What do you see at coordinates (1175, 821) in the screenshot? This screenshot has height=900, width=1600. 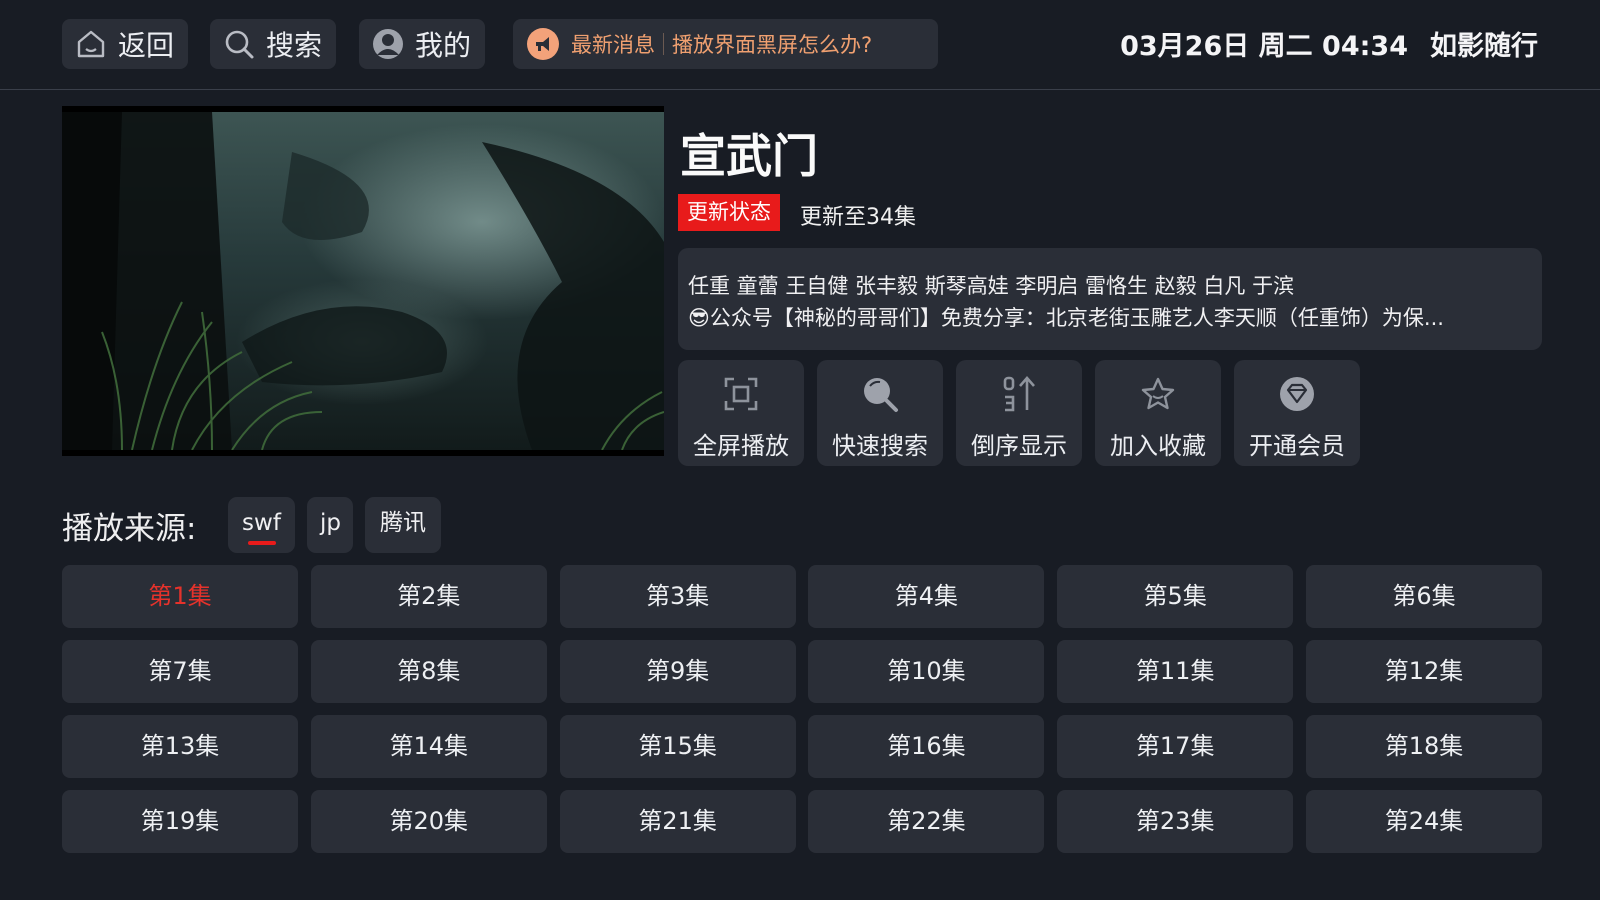 I see `episode-button: 第23集` at bounding box center [1175, 821].